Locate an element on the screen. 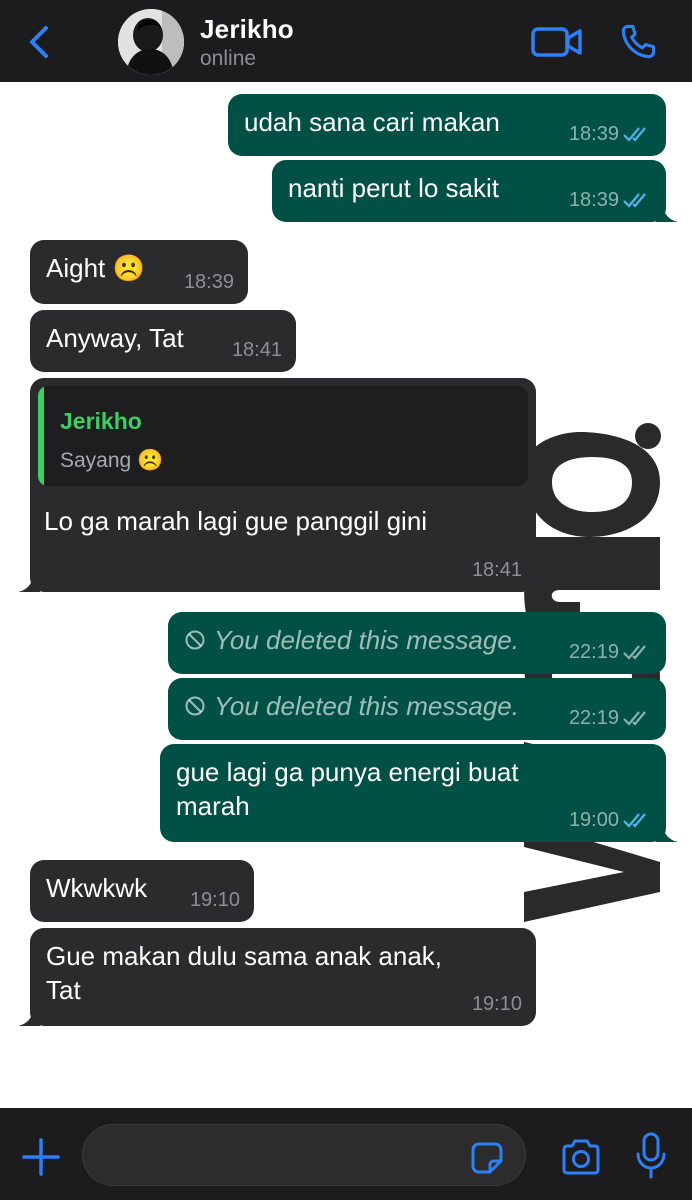 This screenshot has width=692, height=1200. camera-button is located at coordinates (581, 1157).